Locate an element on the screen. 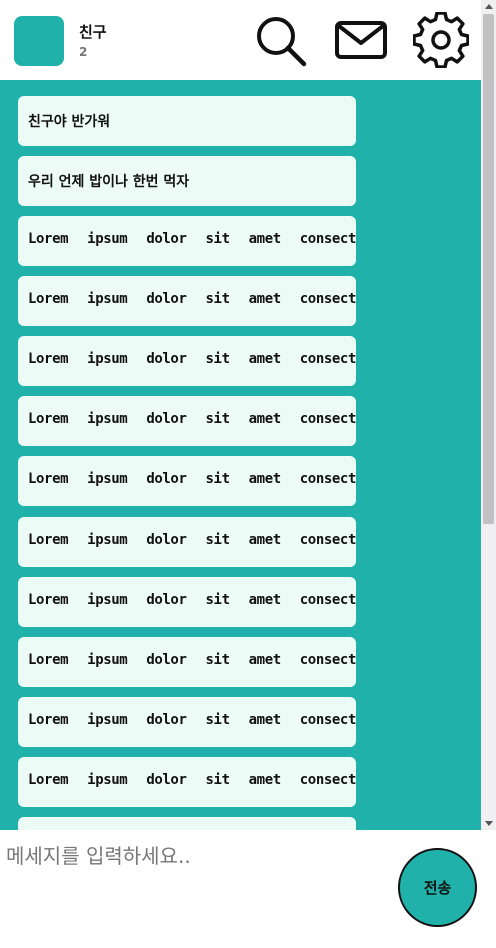 Image resolution: width=496 pixels, height=948 pixels. message-bubble: 우리 언제 밥이나 한번 먹자 is located at coordinates (187, 181).